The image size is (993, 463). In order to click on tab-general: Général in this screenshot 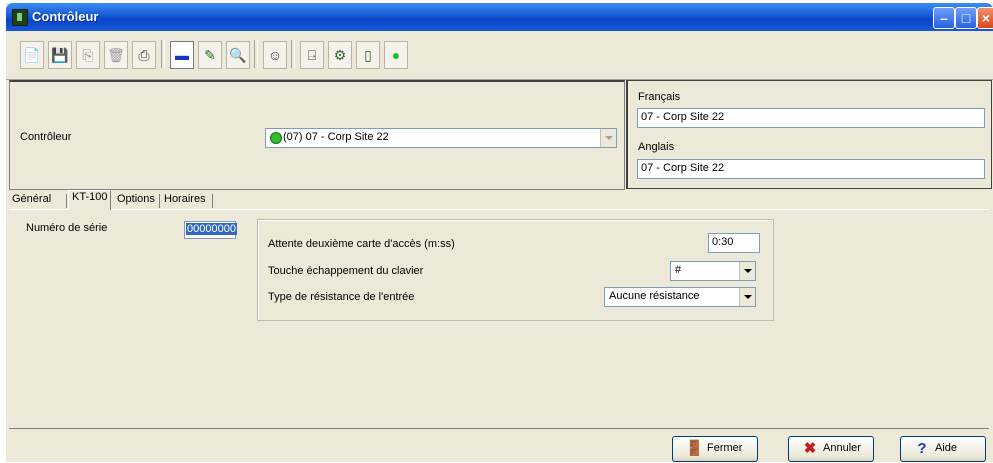, I will do `click(31, 201)`.